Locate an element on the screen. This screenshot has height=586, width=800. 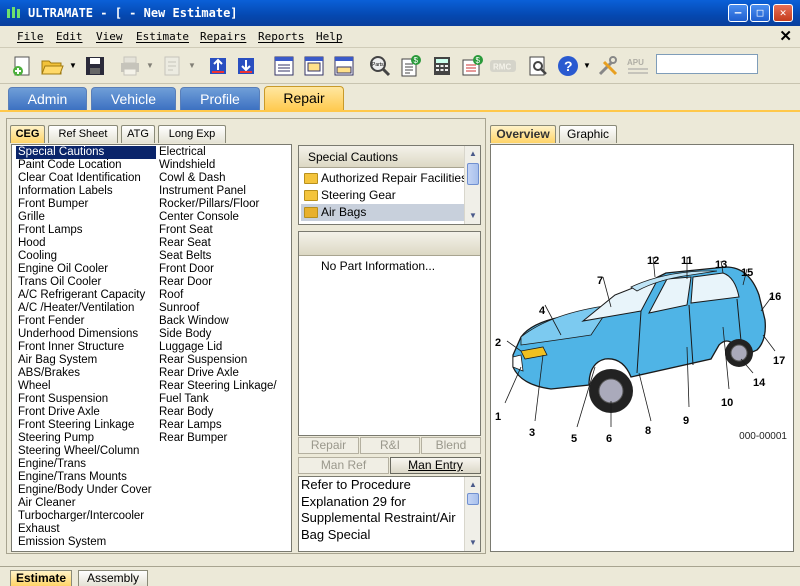
repair-button: Repair is located at coordinates (328, 445).